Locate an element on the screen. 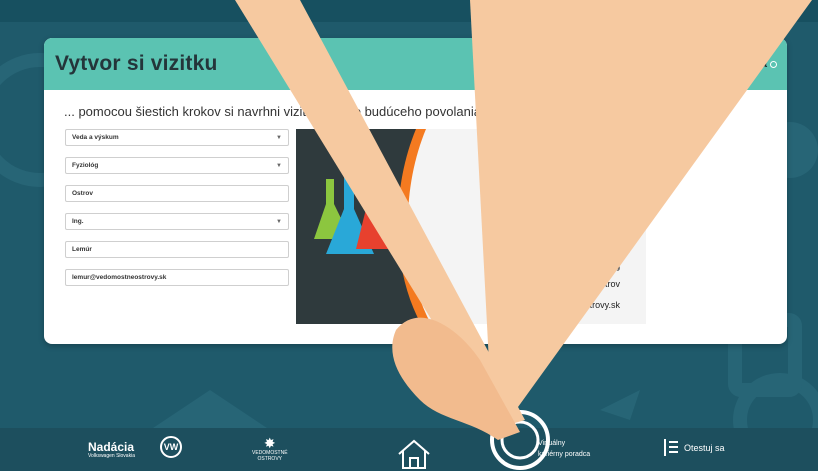 The height and width of the screenshot is (471, 818). field-email-input: lemur@vedomostneostrovy.sk is located at coordinates (177, 277).